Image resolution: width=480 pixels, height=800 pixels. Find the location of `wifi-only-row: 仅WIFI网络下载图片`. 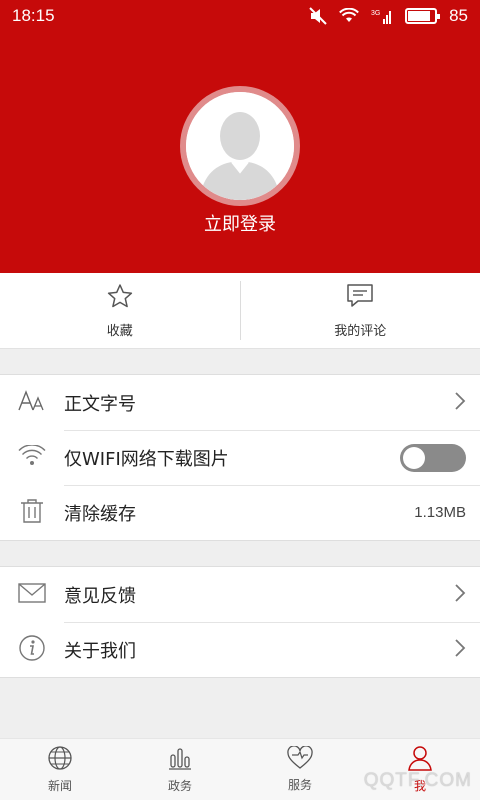

wifi-only-row: 仅WIFI网络下载图片 is located at coordinates (240, 457).